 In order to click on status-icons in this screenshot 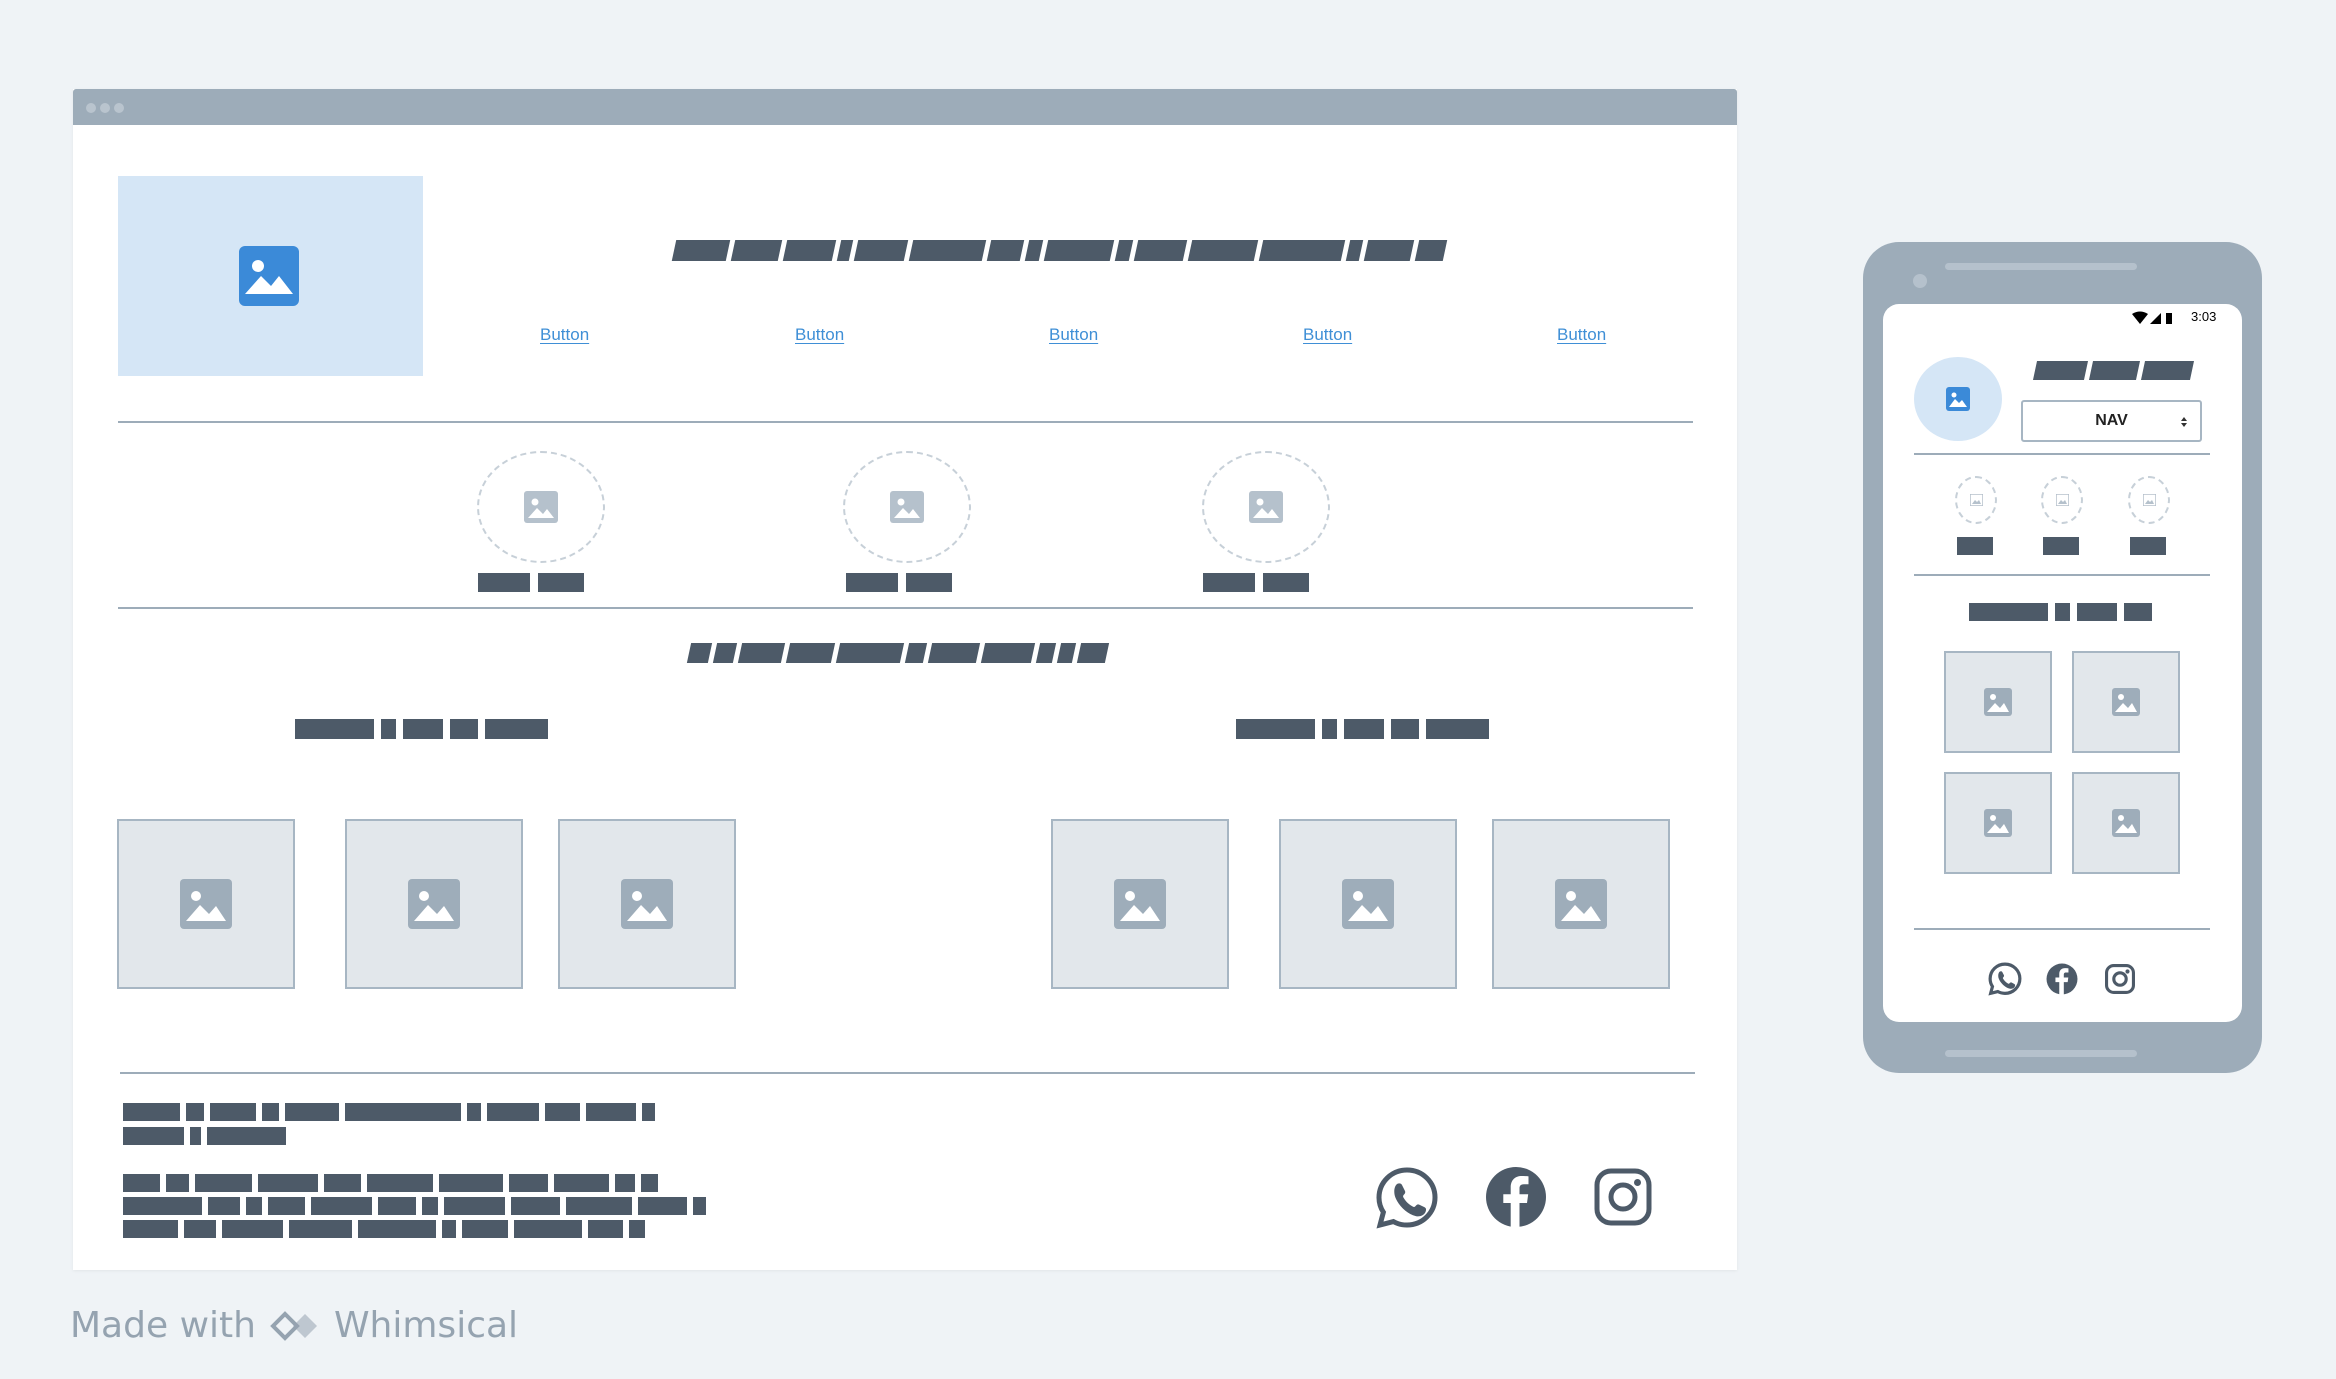, I will do `click(2152, 317)`.